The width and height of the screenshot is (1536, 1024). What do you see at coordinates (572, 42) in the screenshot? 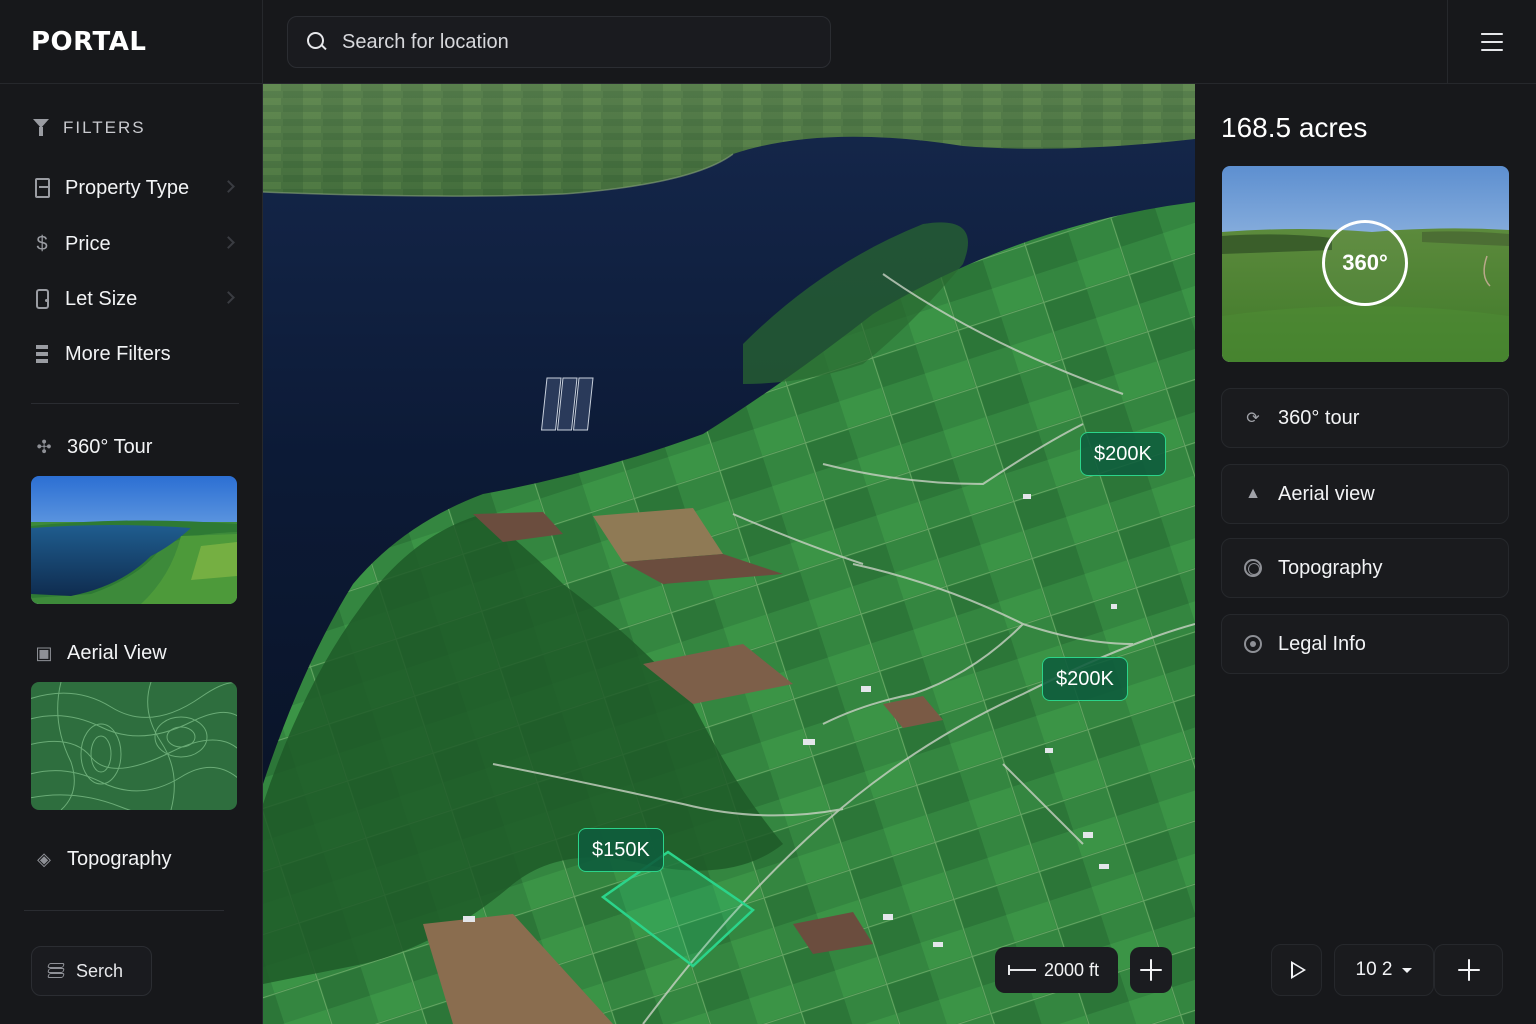
I see `search-input` at bounding box center [572, 42].